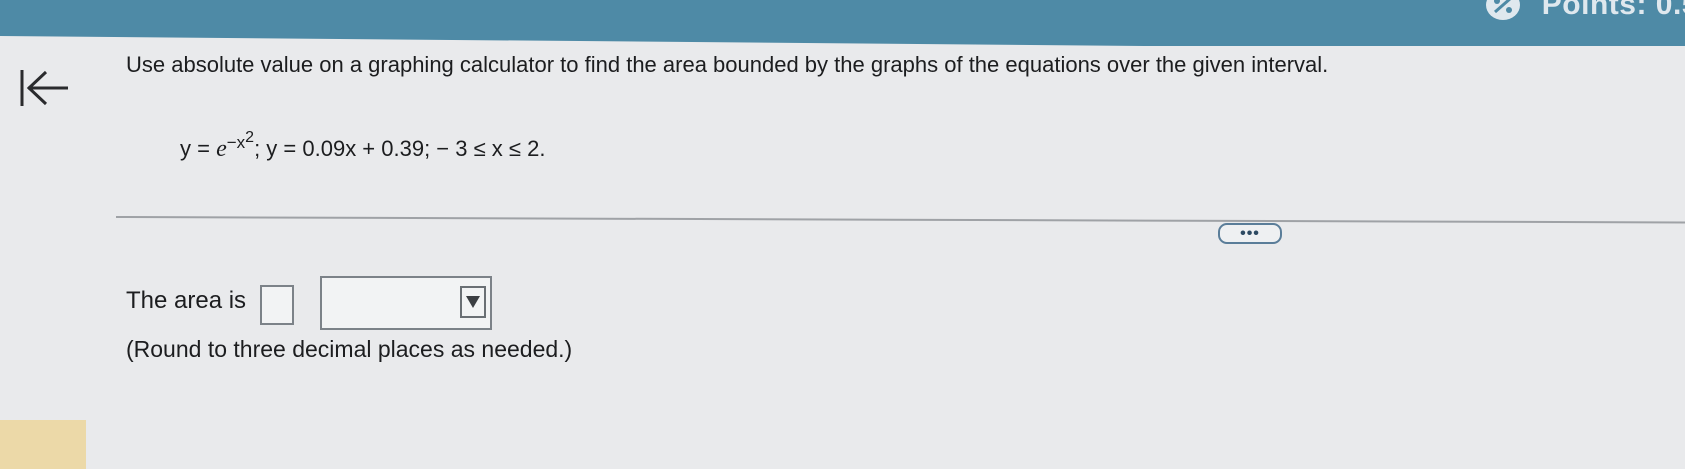 Image resolution: width=1685 pixels, height=469 pixels. I want to click on equation-exponent: −x2, so click(240, 140).